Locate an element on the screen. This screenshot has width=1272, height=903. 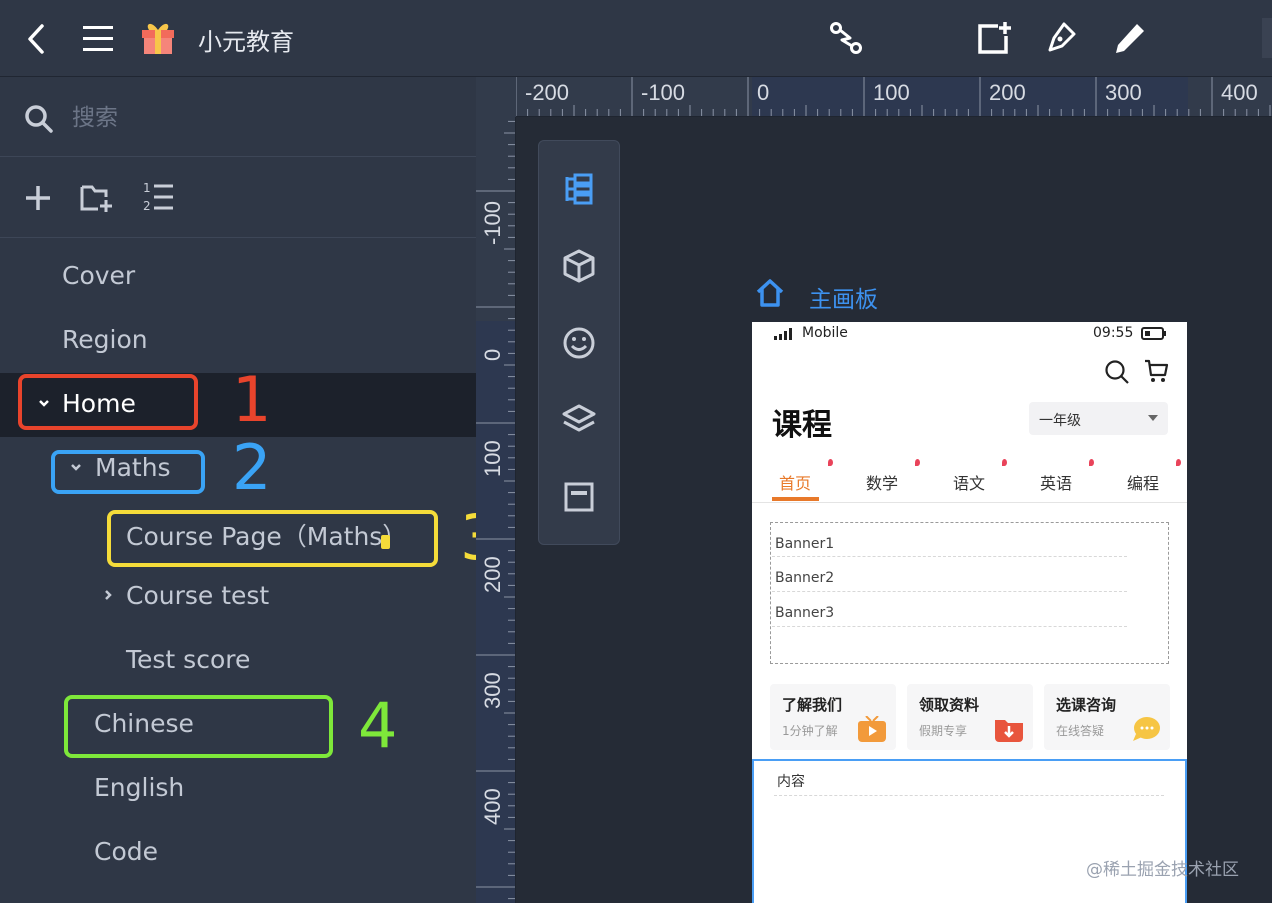
numbered-list-icon: 12 is located at coordinates (158, 197).